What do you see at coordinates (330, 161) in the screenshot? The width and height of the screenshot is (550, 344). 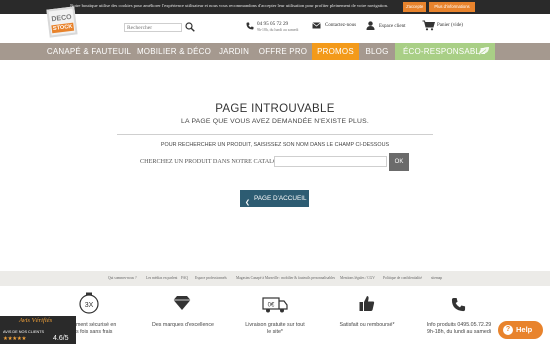 I see `catalog-search-input` at bounding box center [330, 161].